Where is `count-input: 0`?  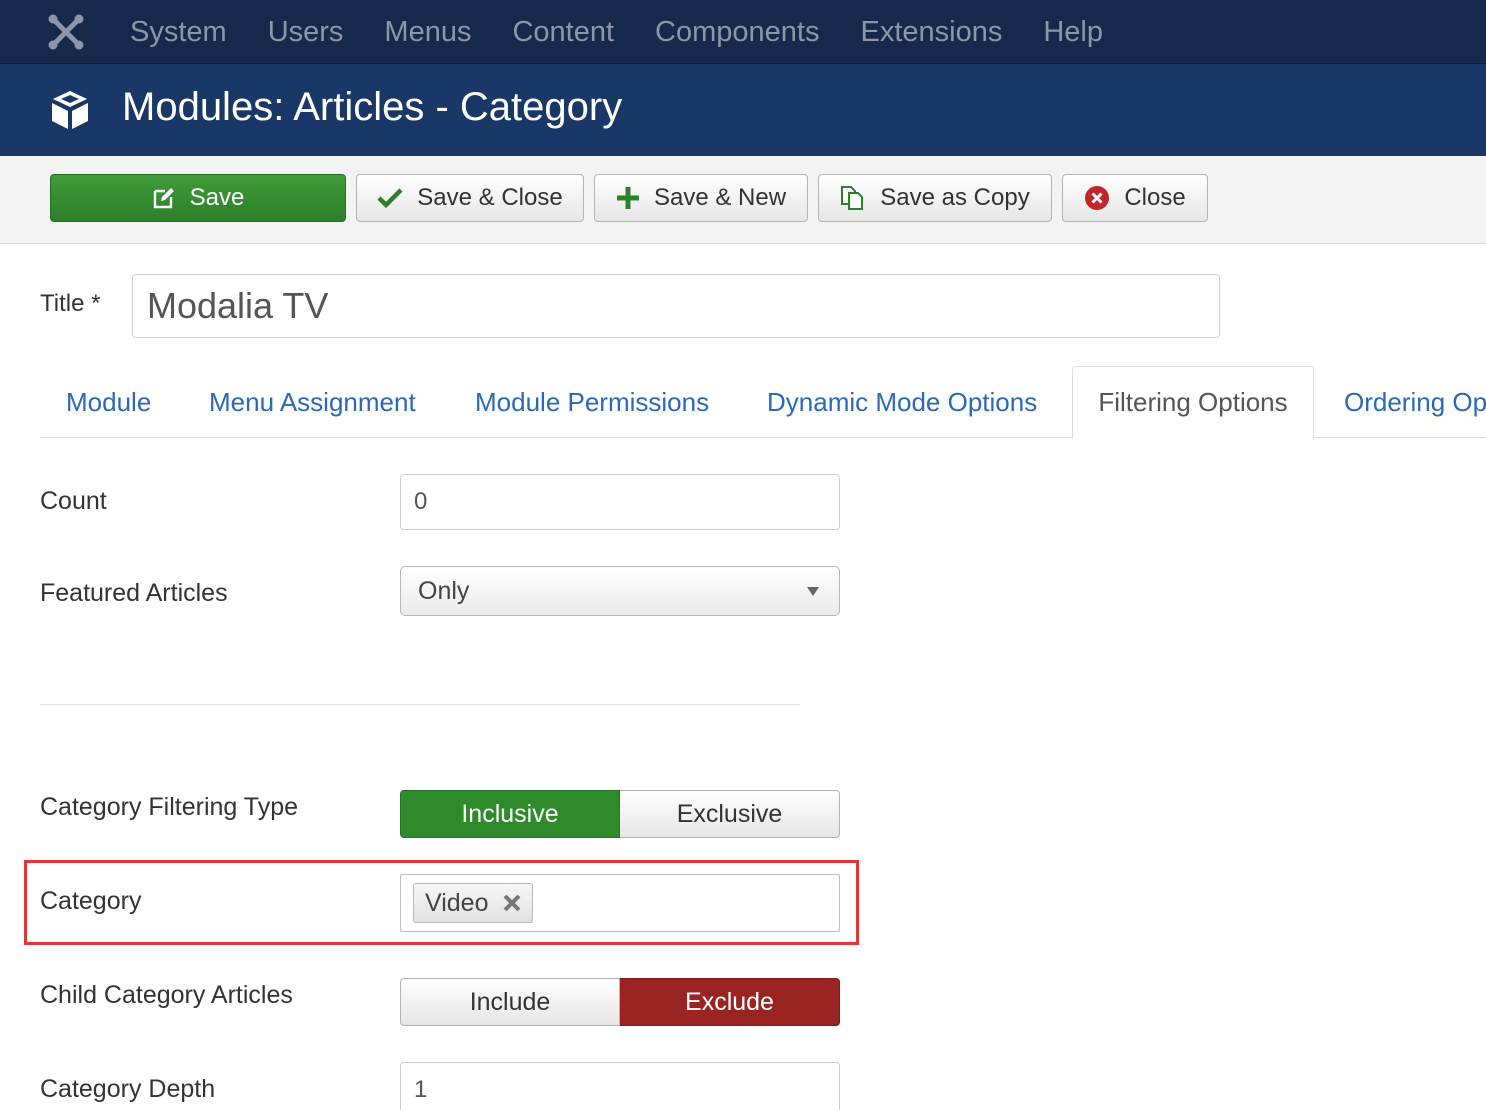 count-input: 0 is located at coordinates (620, 502).